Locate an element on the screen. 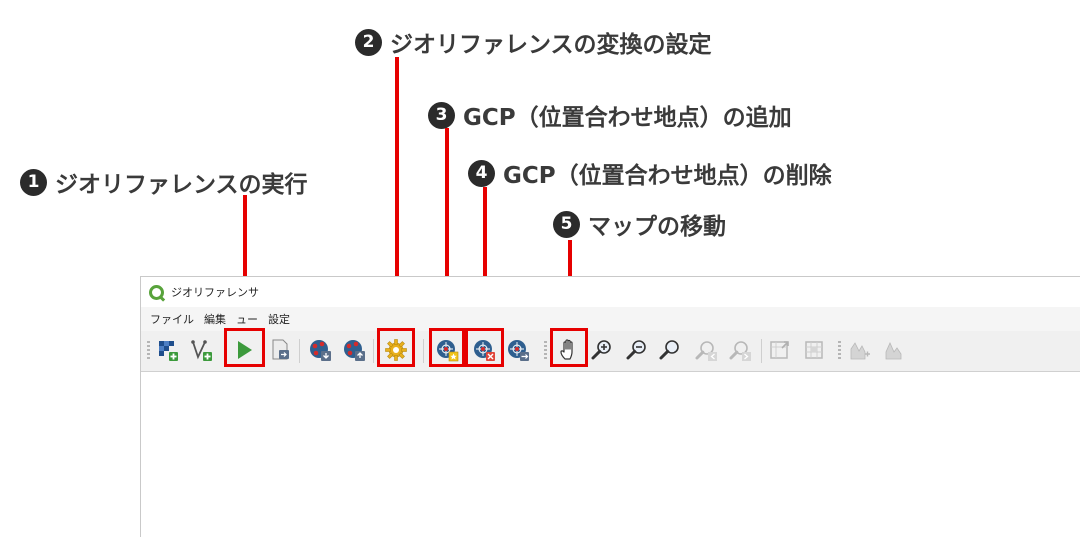 The width and height of the screenshot is (1080, 542). callout-text: GCP（位置合わせ地点）の追加 is located at coordinates (627, 118).